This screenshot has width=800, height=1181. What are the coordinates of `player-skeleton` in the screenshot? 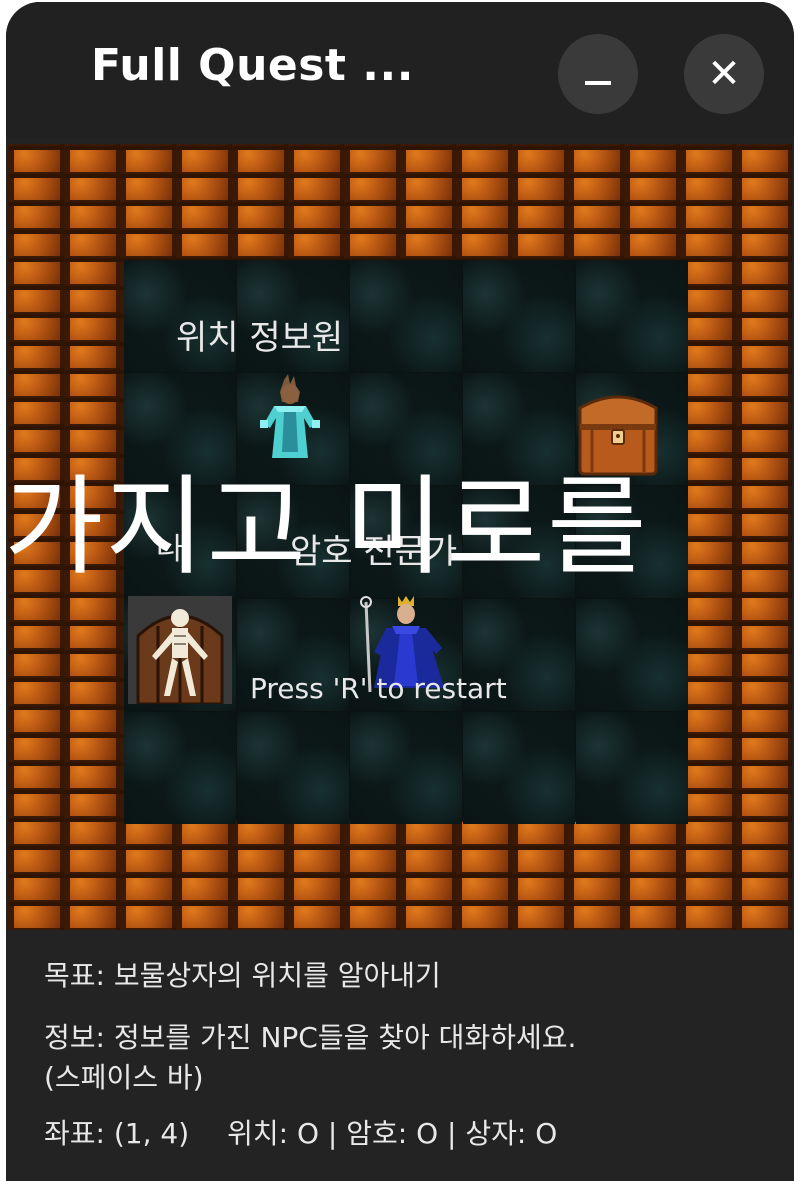 It's located at (180, 650).